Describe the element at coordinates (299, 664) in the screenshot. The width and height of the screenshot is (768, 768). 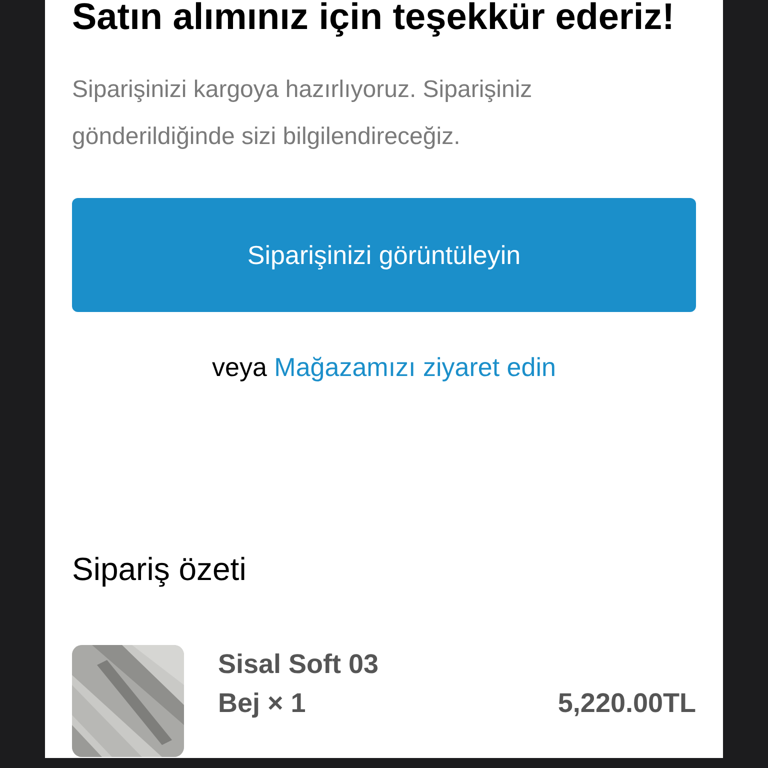
I see `product-name: Sisal Soft 03` at that location.